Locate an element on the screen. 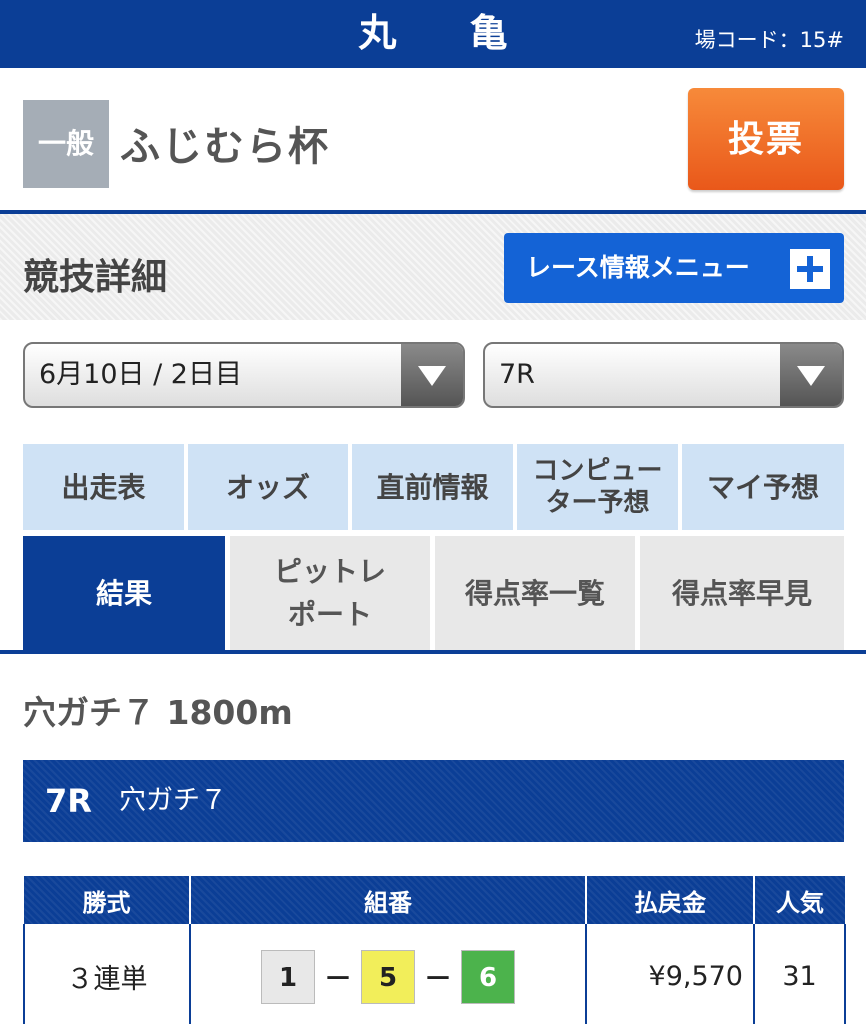  combination-cell: 1 － 5 － 6 is located at coordinates (388, 974).